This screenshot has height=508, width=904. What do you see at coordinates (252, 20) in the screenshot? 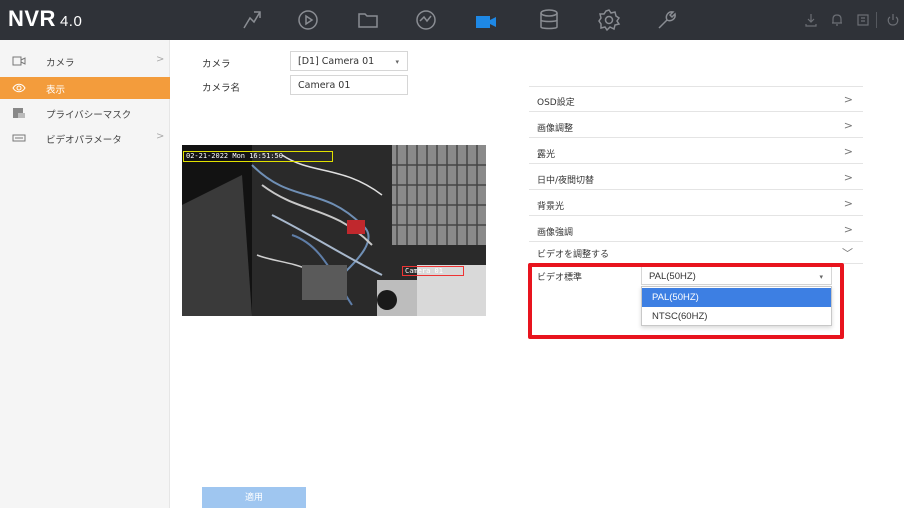
I see `live-view-icon` at bounding box center [252, 20].